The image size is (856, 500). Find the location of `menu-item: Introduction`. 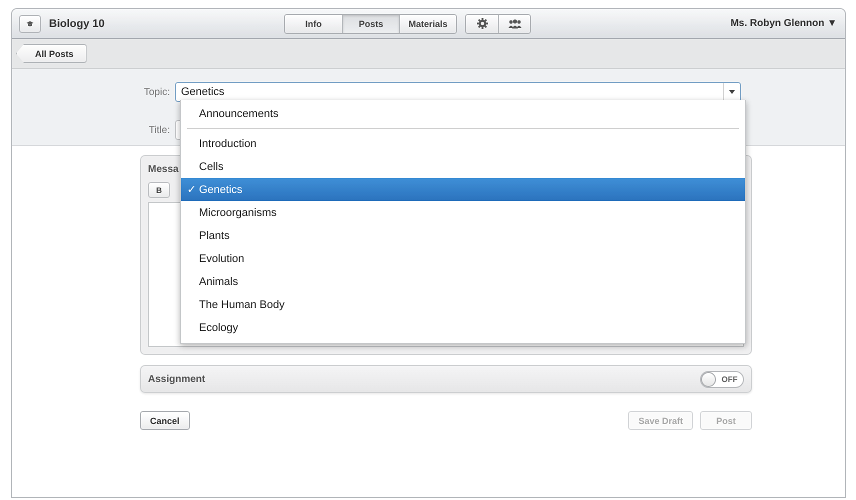

menu-item: Introduction is located at coordinates (463, 143).